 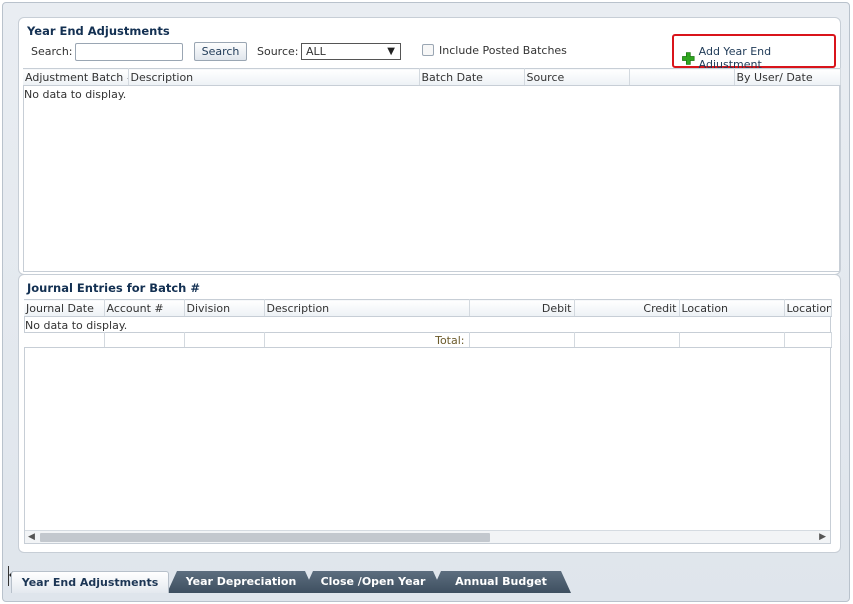 What do you see at coordinates (627, 340) in the screenshot?
I see `total-credit-cell` at bounding box center [627, 340].